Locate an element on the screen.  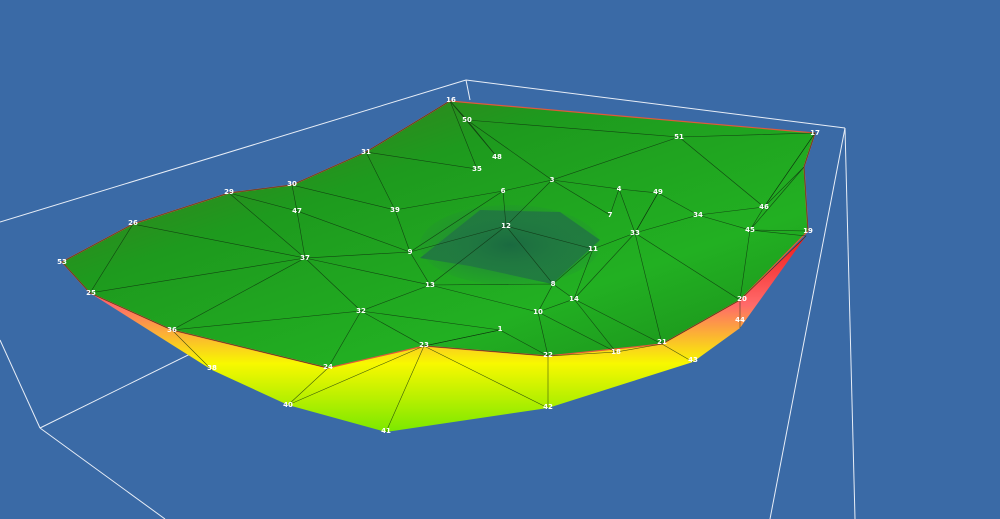
node-label: 38 is located at coordinates (212, 368).